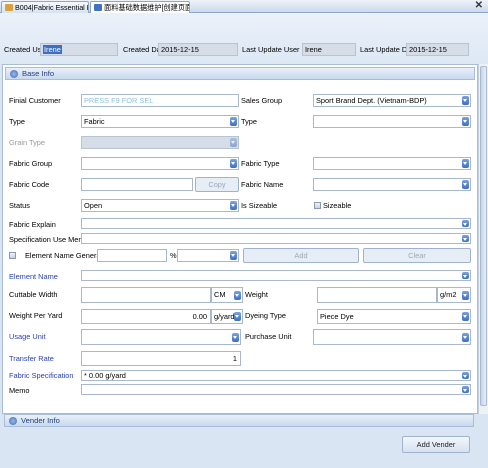 The width and height of the screenshot is (488, 468). What do you see at coordinates (262, 100) in the screenshot?
I see `sales-group-label: Sales Group` at bounding box center [262, 100].